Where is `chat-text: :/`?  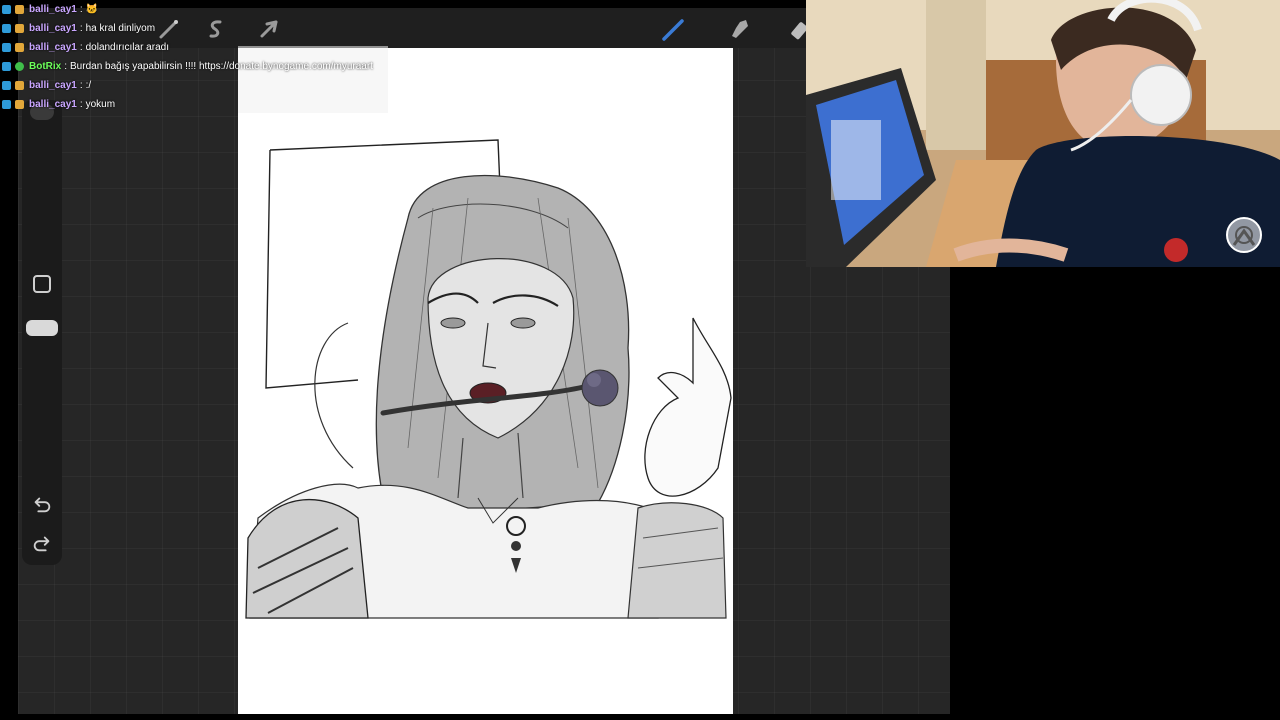
chat-text: :/ is located at coordinates (88, 85).